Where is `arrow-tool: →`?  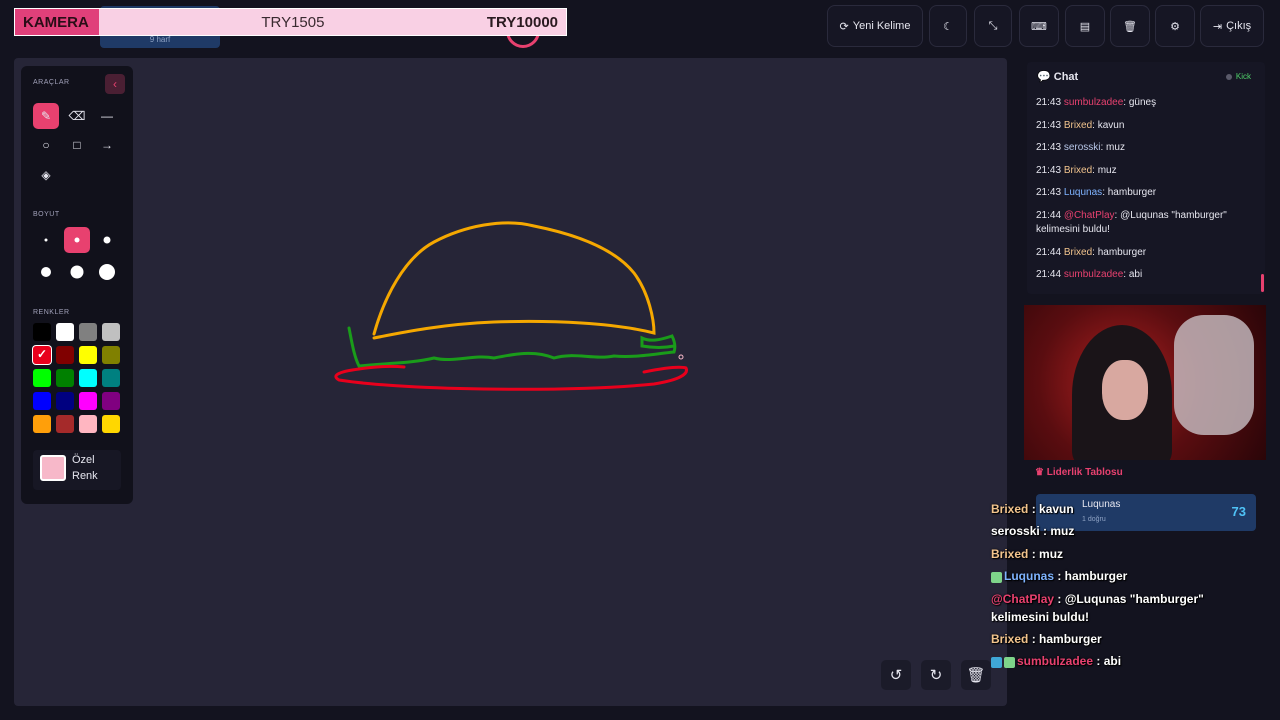 arrow-tool: → is located at coordinates (107, 145).